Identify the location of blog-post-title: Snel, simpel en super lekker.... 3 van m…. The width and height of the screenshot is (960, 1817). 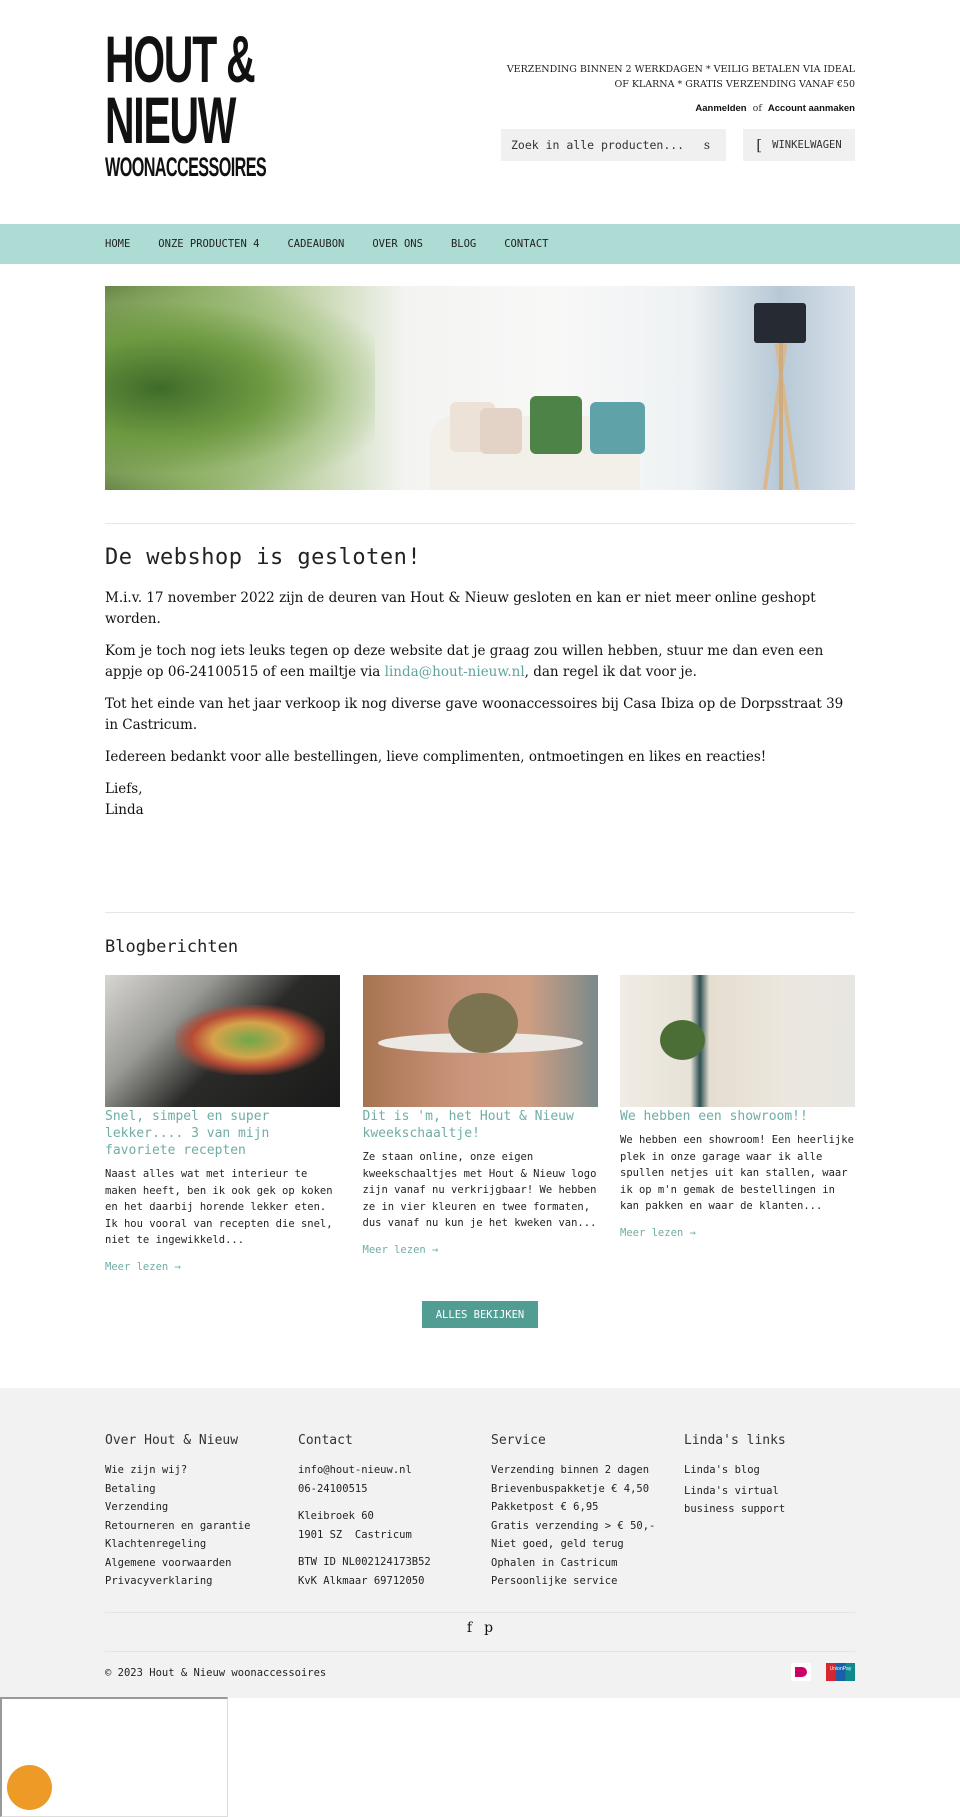
(222, 1133).